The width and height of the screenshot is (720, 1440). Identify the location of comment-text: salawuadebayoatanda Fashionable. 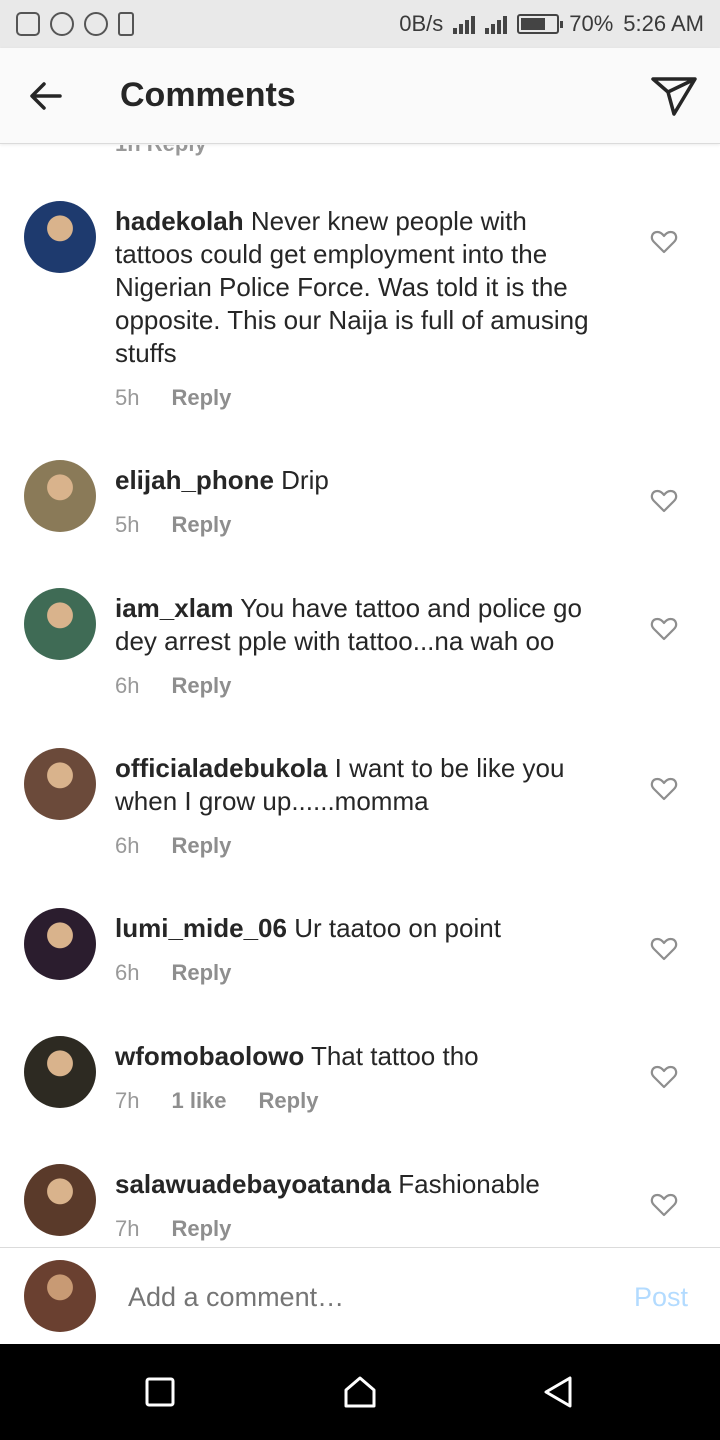
(360, 1184).